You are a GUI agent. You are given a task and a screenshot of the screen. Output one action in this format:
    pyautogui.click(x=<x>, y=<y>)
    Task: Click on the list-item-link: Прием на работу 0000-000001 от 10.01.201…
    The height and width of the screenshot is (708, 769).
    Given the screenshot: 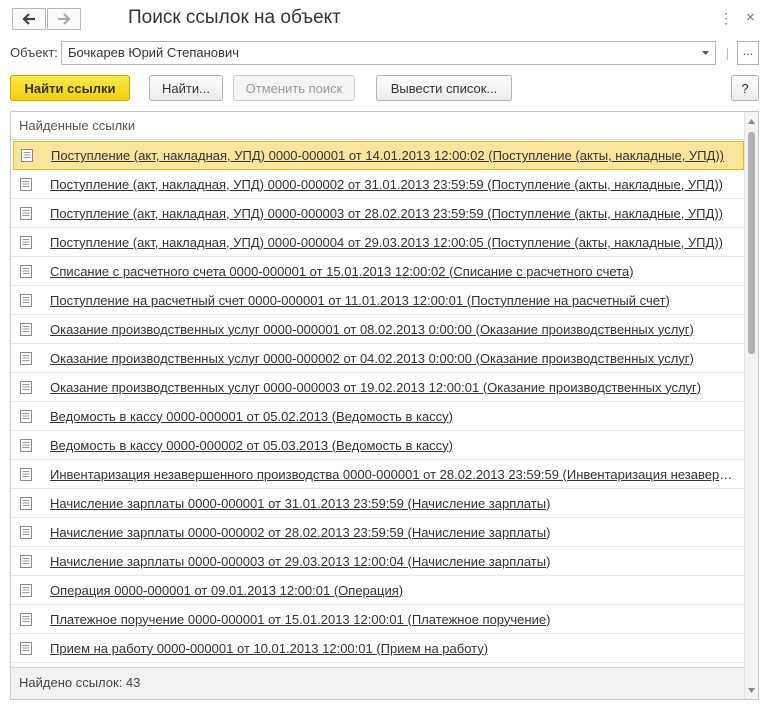 What is the action you would take?
    pyautogui.click(x=269, y=648)
    